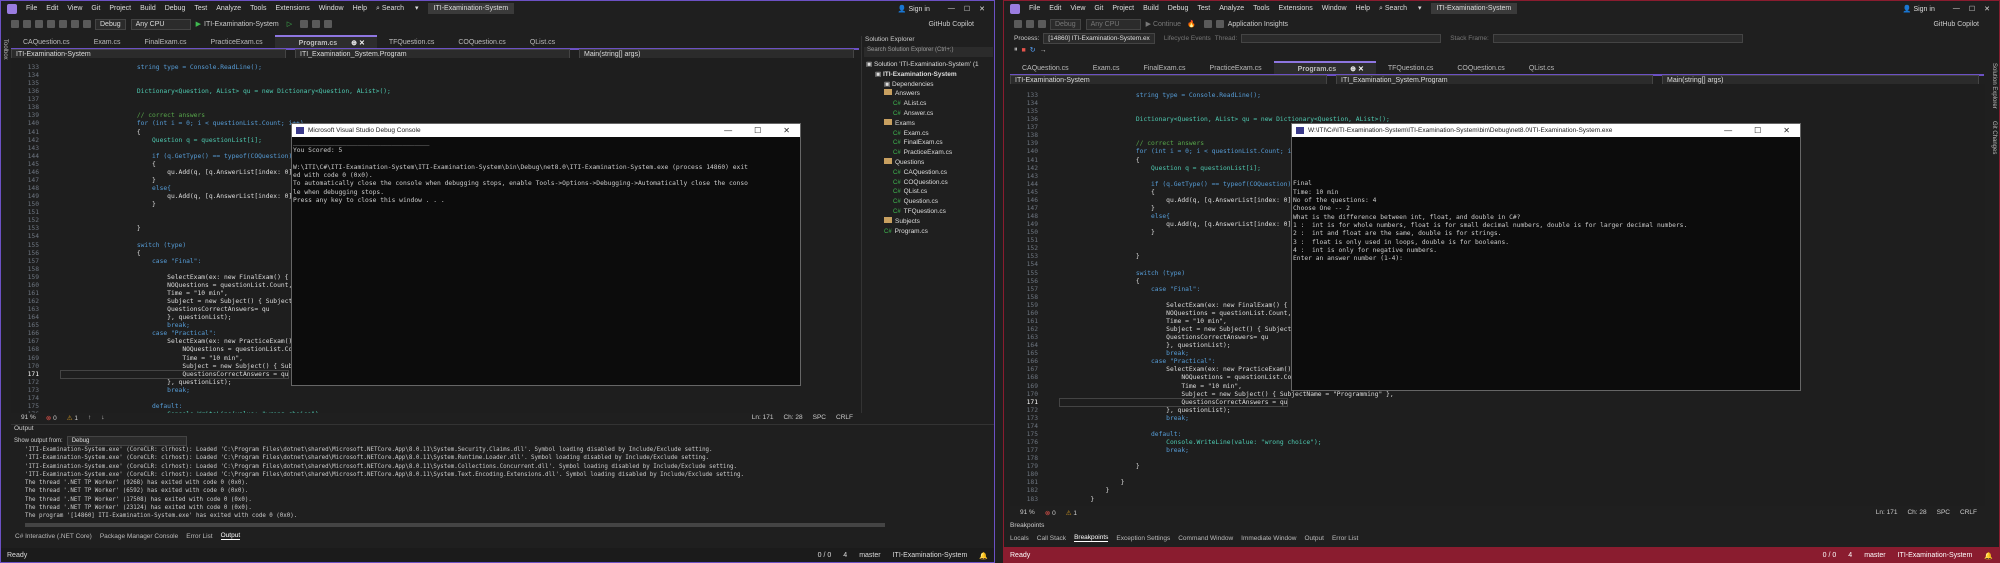 The width and height of the screenshot is (2000, 563). What do you see at coordinates (481, 42) in the screenshot?
I see `tab-coquestion: COQuestion.cs` at bounding box center [481, 42].